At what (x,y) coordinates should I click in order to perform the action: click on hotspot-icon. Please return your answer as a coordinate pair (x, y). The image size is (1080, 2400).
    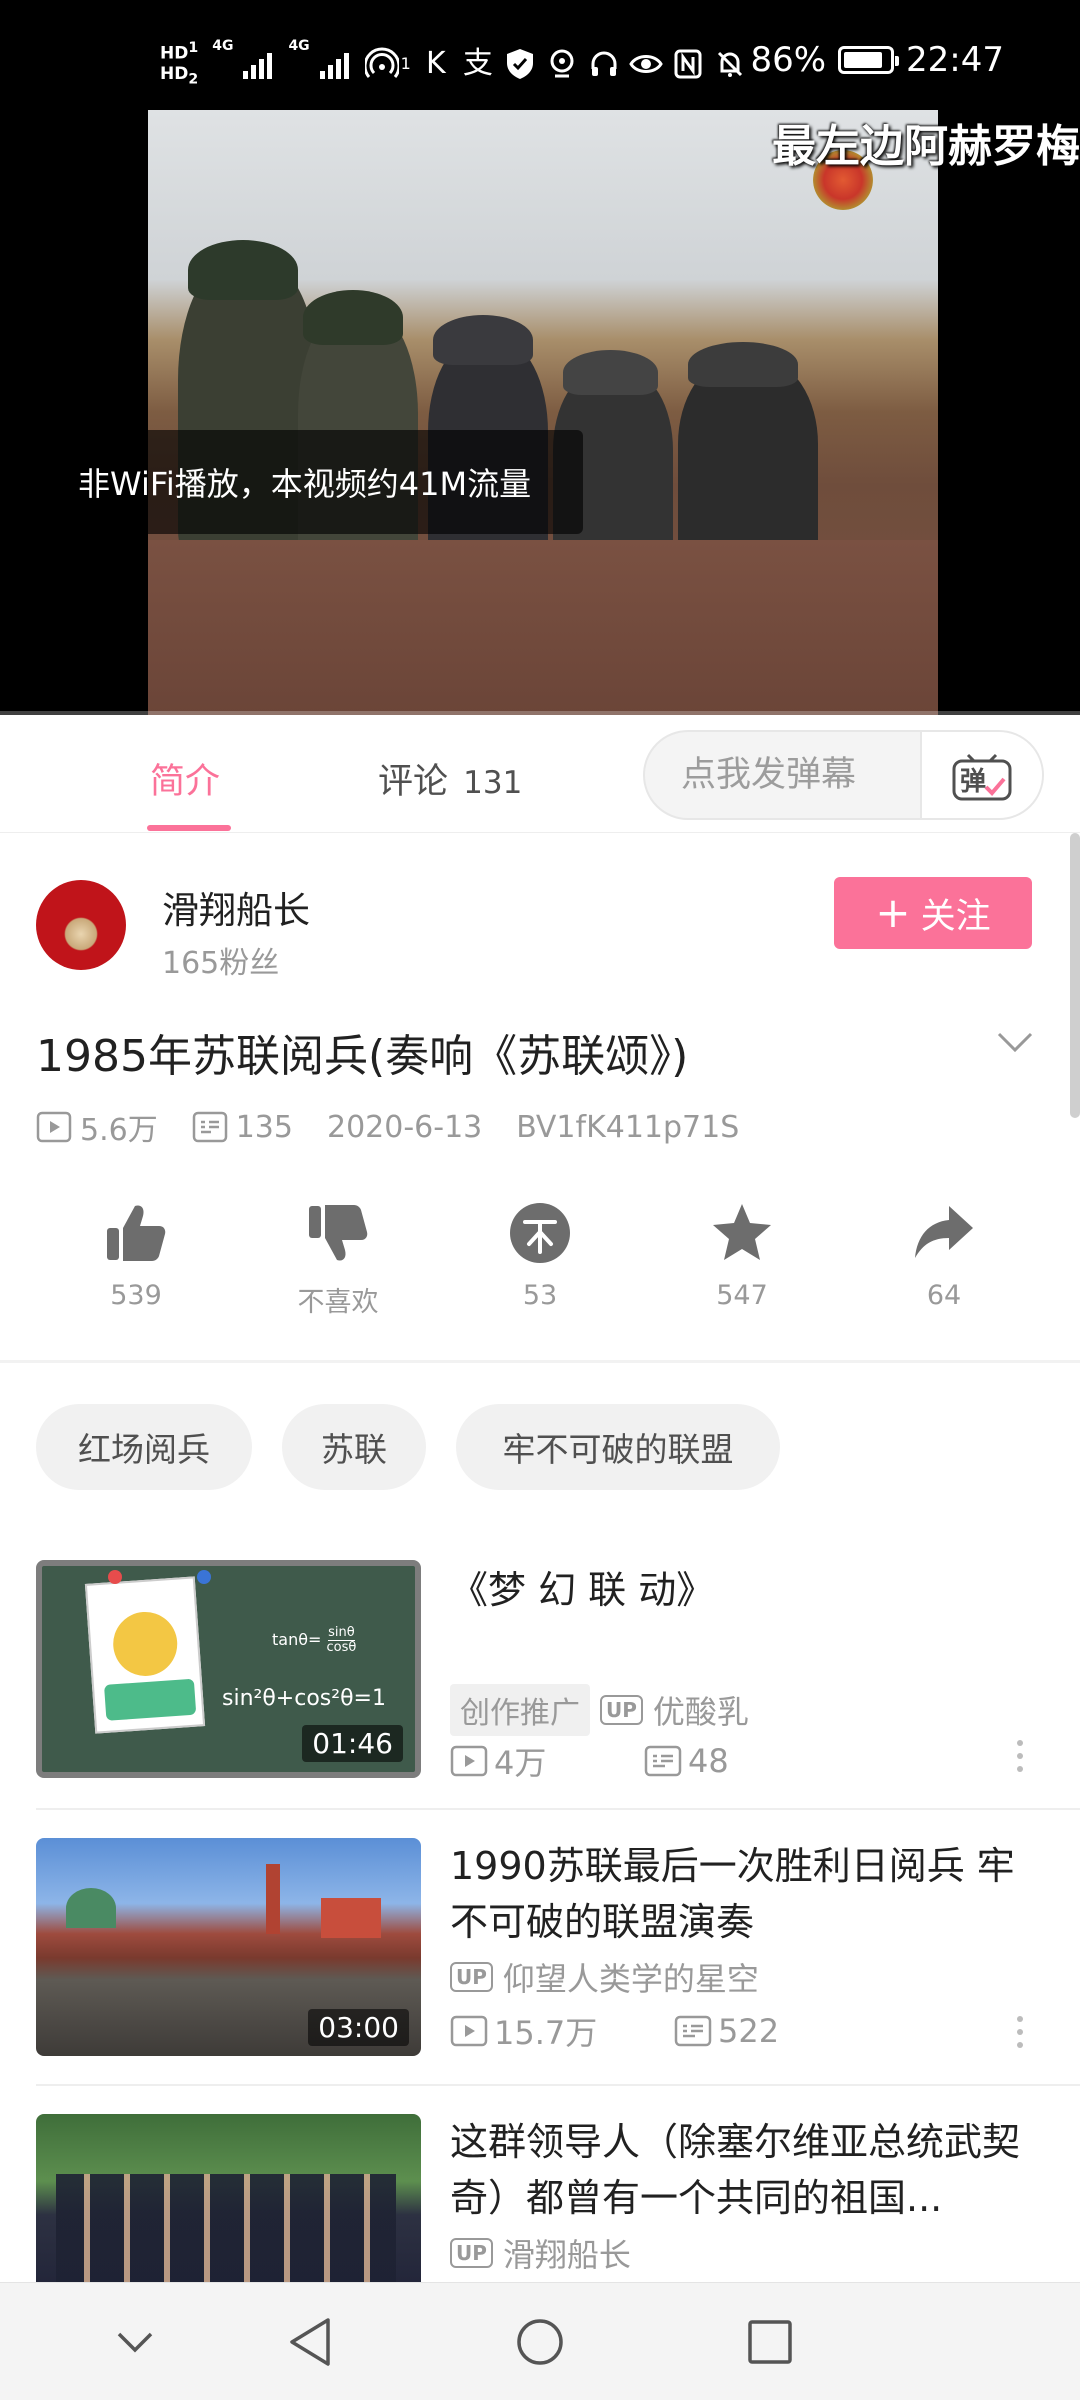
    Looking at the image, I should click on (381, 64).